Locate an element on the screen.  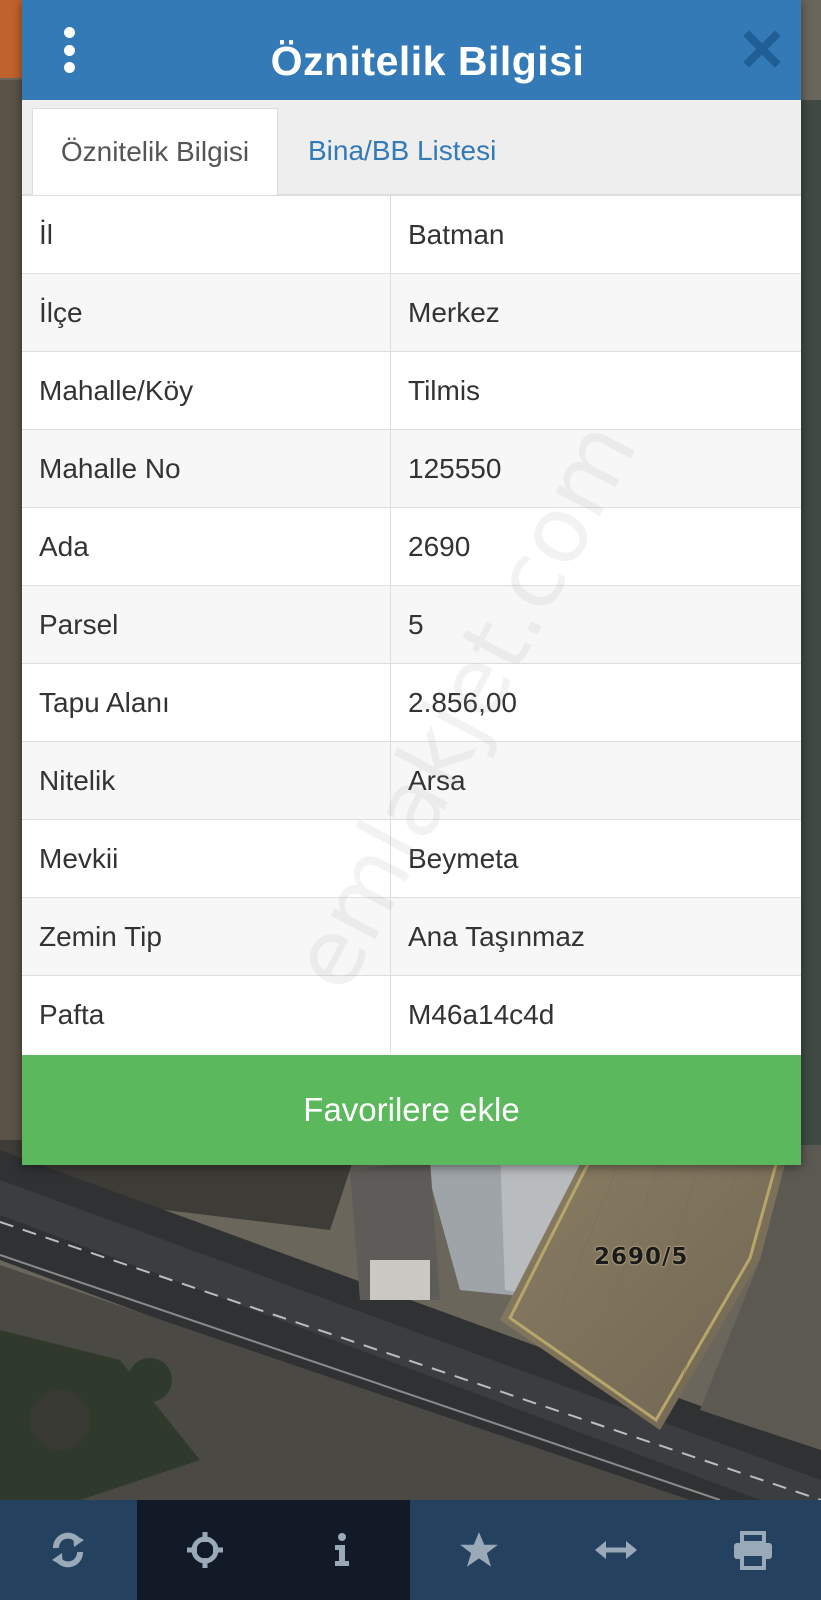
print-button is located at coordinates (752, 1550).